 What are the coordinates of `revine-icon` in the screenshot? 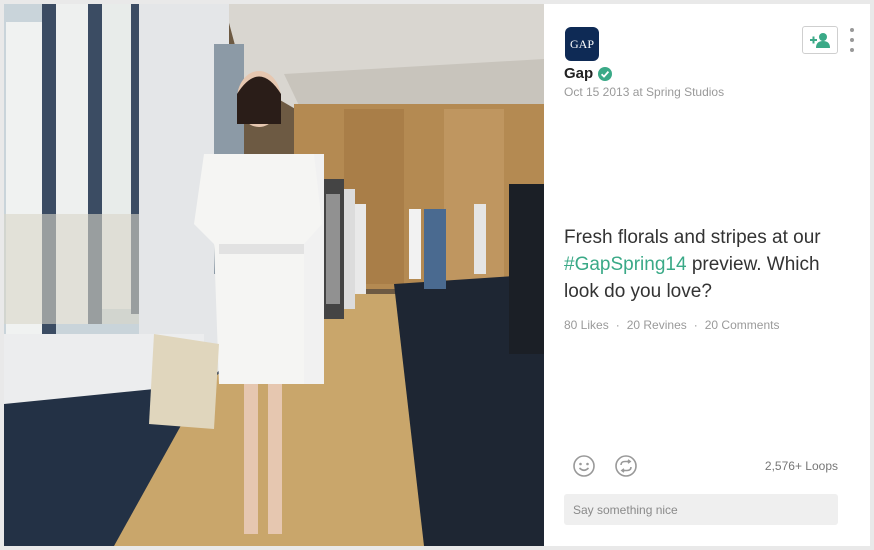 It's located at (626, 466).